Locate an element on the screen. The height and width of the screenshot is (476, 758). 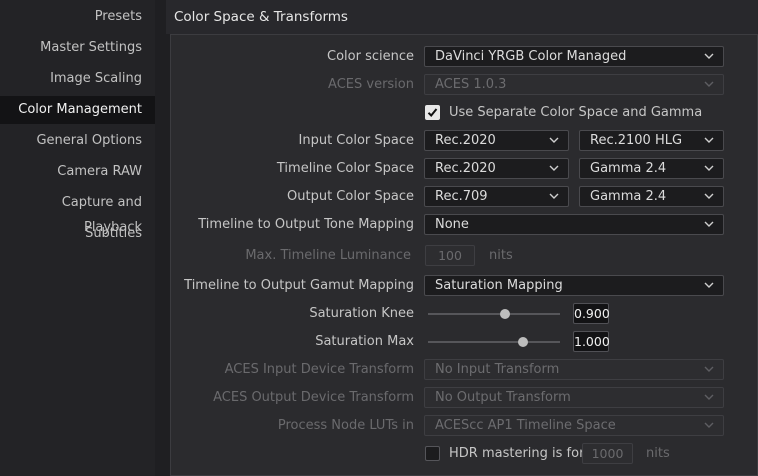
aces-idt-value: No Input Transform is located at coordinates (497, 369).